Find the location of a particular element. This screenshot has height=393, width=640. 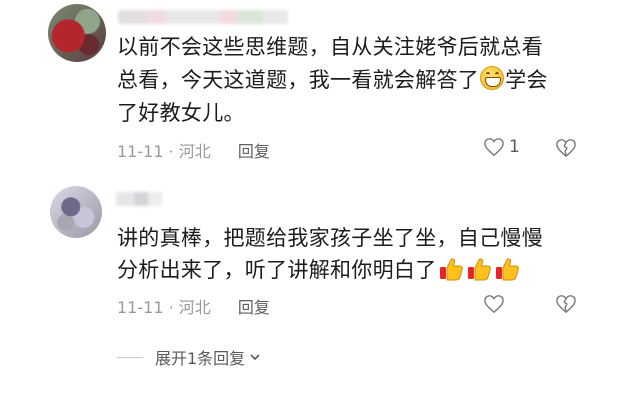

expand-replies-button: 展开1条回复 is located at coordinates (189, 357).